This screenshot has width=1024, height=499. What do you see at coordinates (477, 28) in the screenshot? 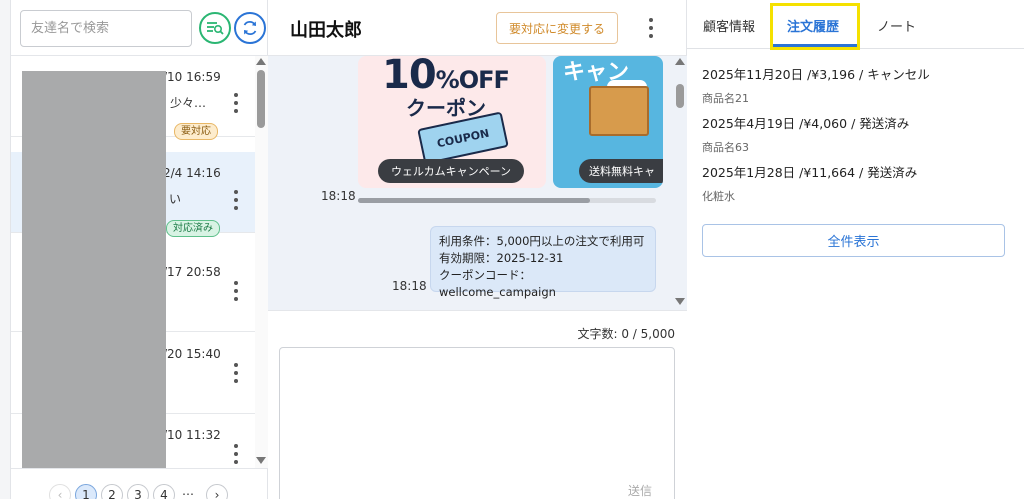
I see `chat-header: 山田太郎 要対応に変更する` at bounding box center [477, 28].